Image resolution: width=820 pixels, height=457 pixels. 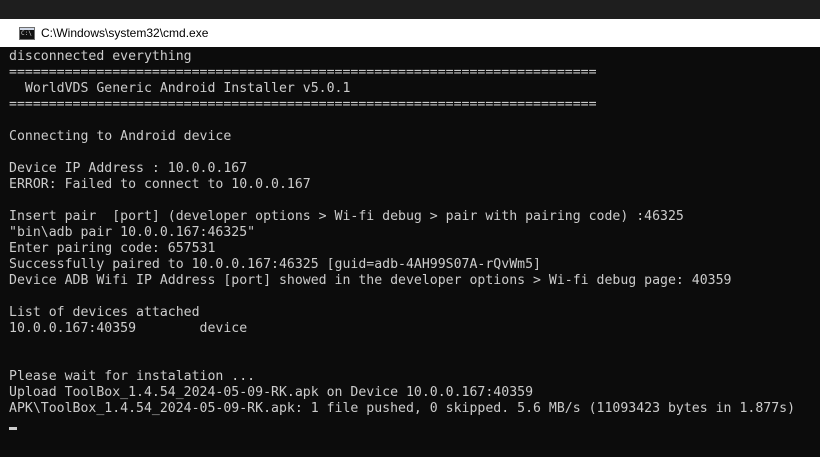 I want to click on console-line: disconnected everything, so click(x=100, y=56).